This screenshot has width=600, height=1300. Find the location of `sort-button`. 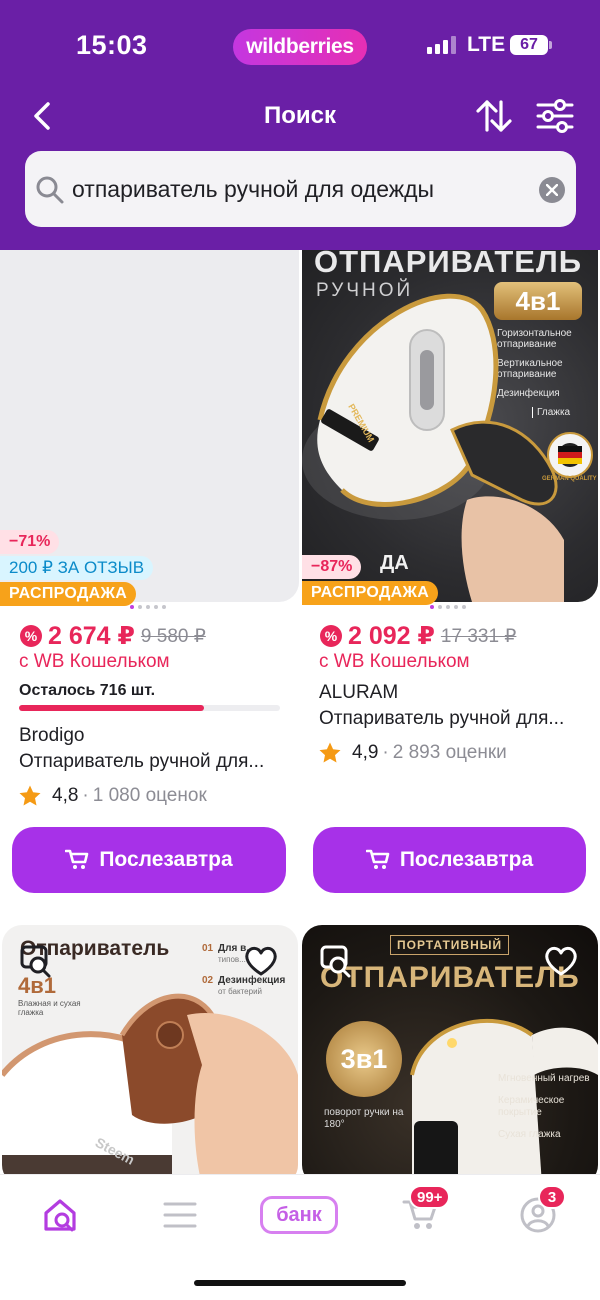

sort-button is located at coordinates (494, 116).